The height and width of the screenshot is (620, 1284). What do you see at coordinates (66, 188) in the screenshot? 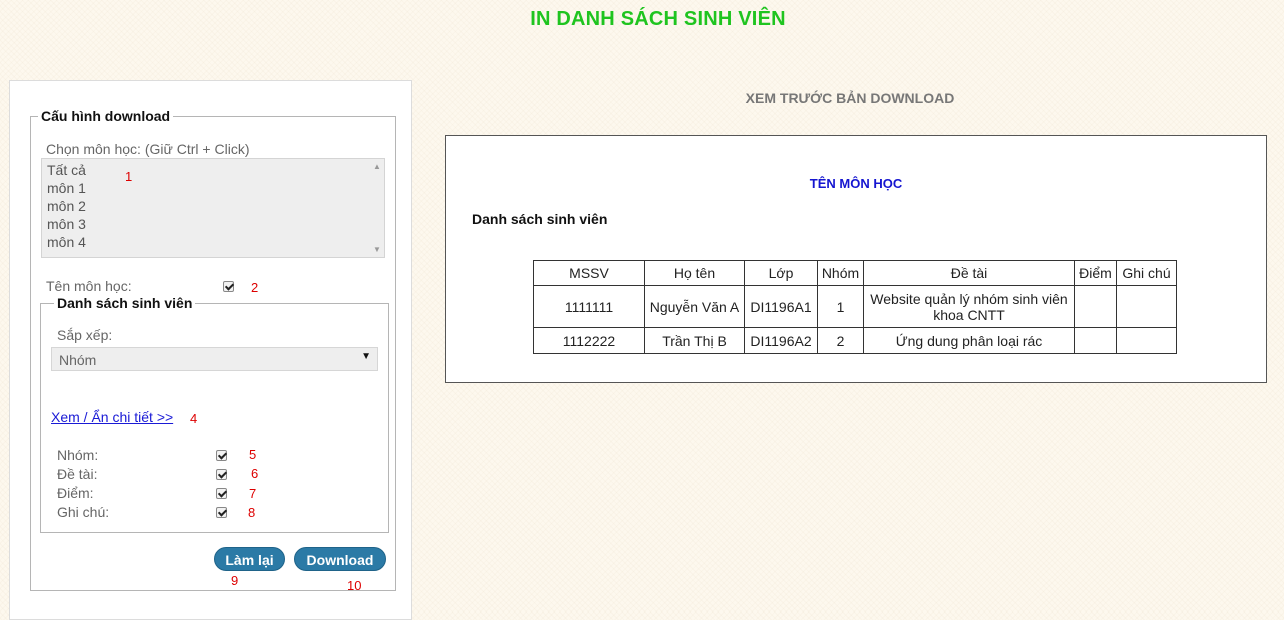
I see `subject-option: môn 1` at bounding box center [66, 188].